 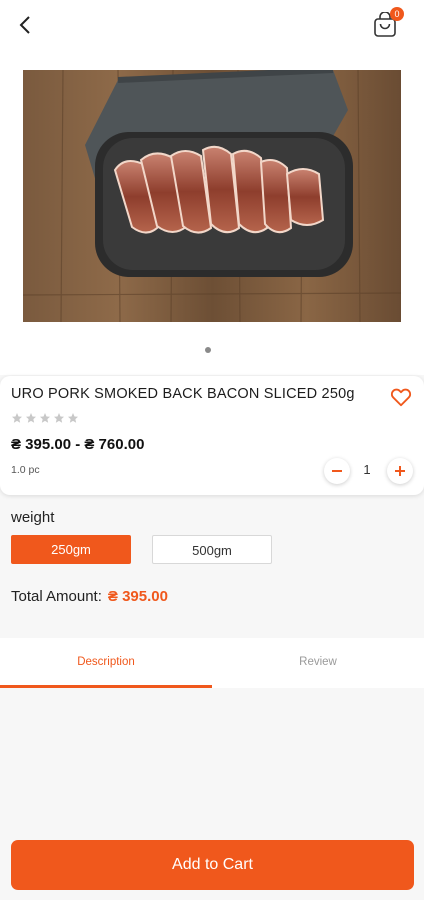 I want to click on cart-button: 0, so click(x=388, y=22).